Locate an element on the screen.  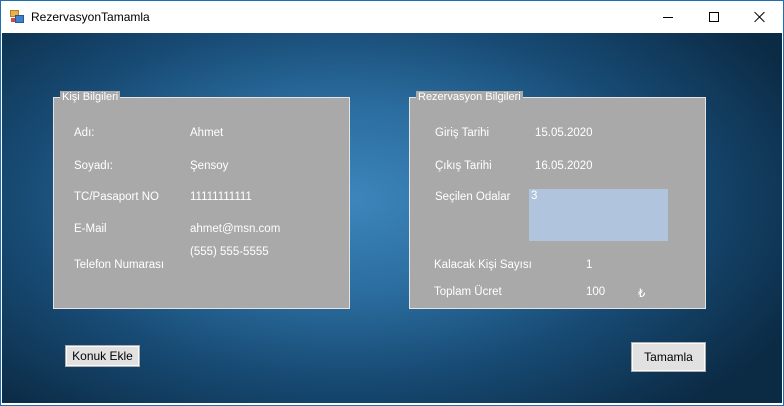
phone-label: Telefon Numarası is located at coordinates (119, 265).